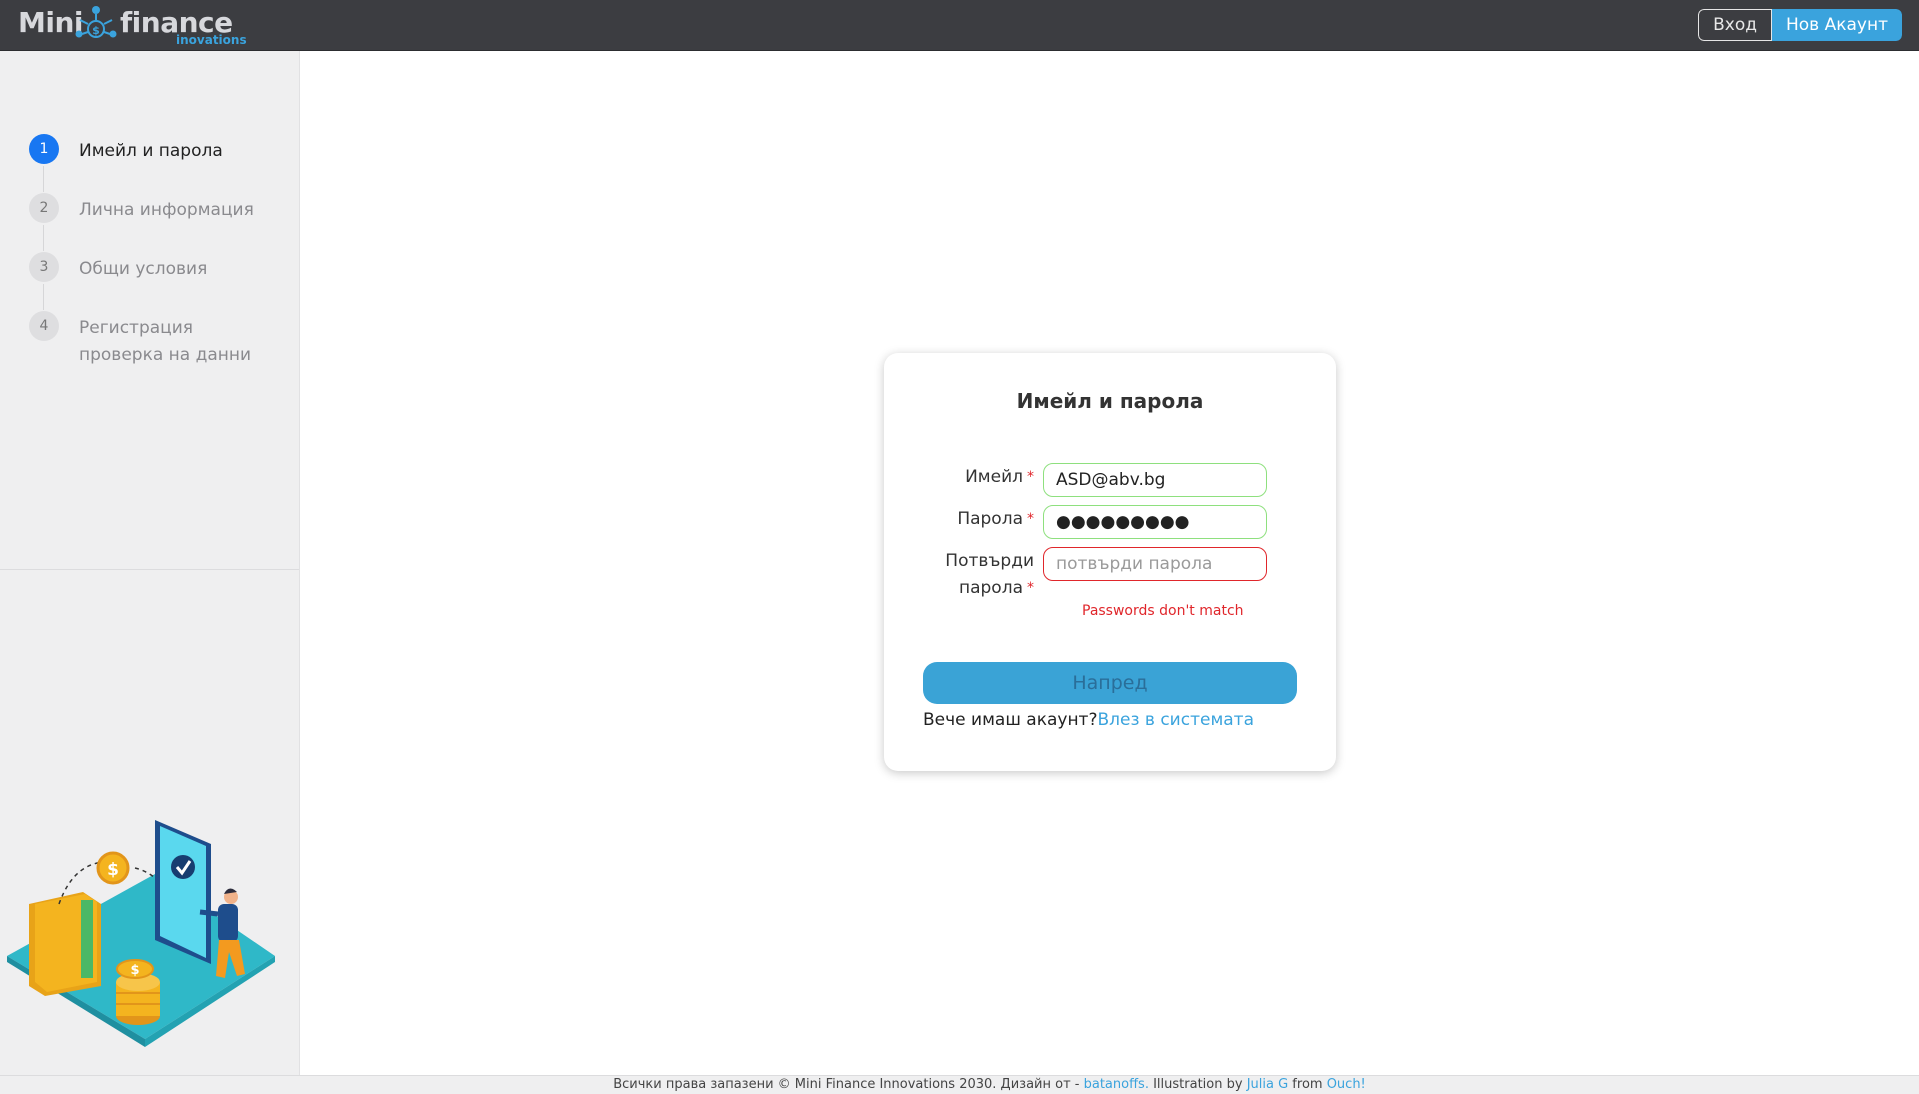 The width and height of the screenshot is (1919, 1094). Describe the element at coordinates (143, 269) in the screenshot. I see `step-label: Общи условия` at that location.